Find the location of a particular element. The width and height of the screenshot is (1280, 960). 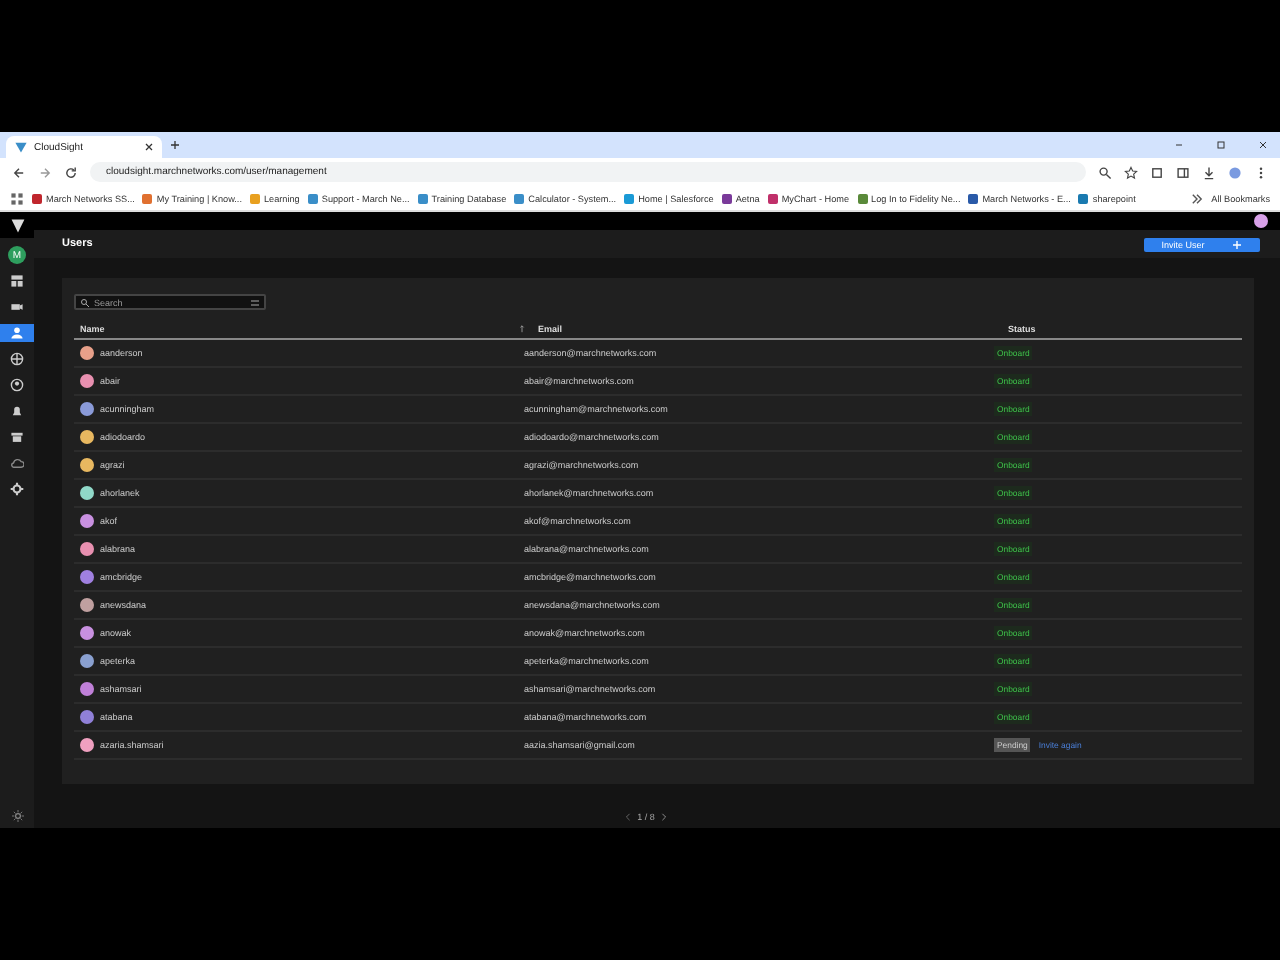

restore-icon is located at coordinates (1221, 145).